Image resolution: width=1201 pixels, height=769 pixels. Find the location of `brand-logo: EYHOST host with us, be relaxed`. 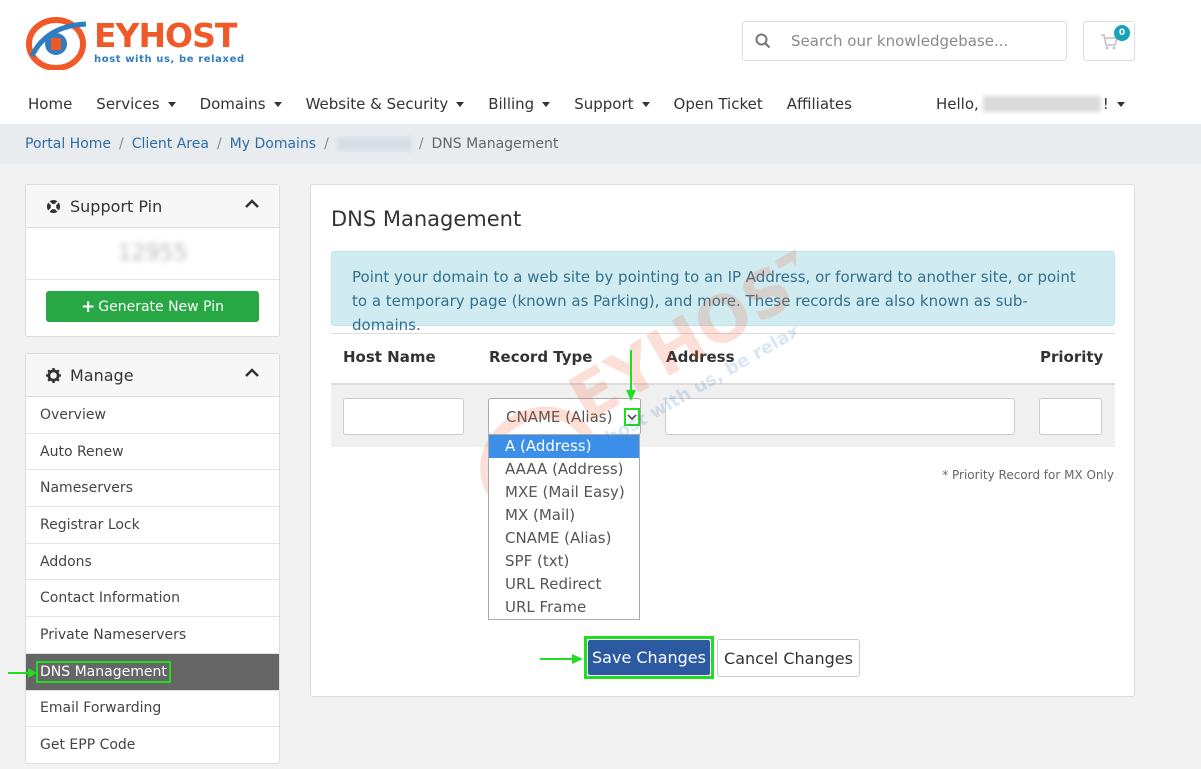

brand-logo: EYHOST host with us, be relaxed is located at coordinates (141, 43).